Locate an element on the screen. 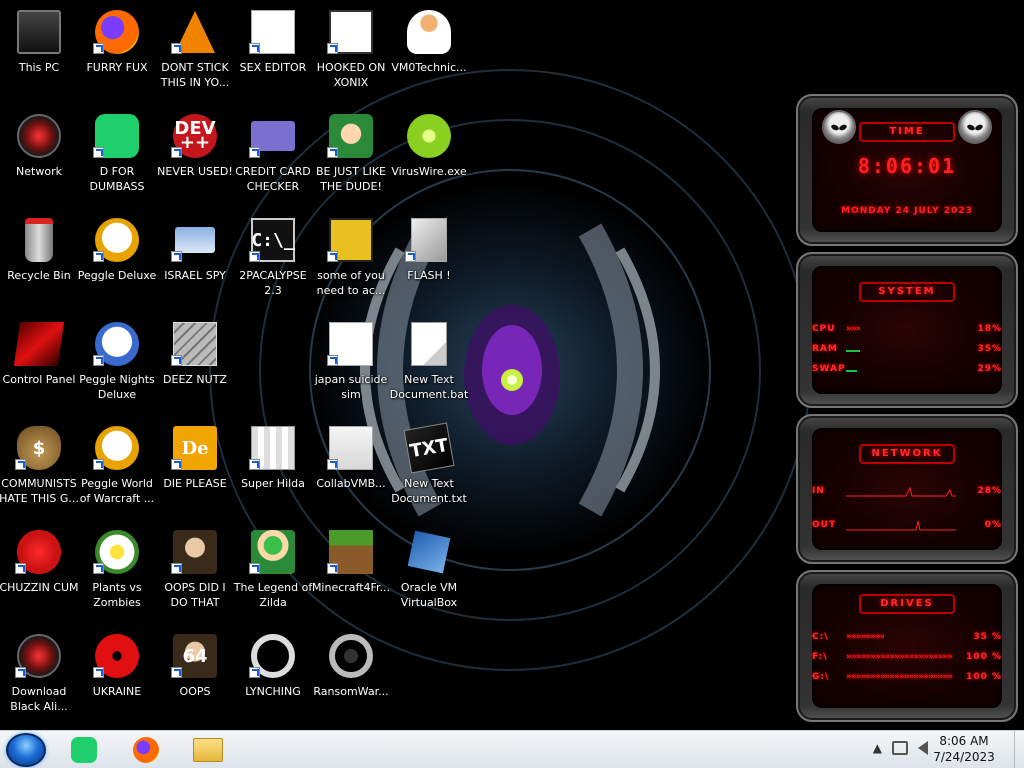 The height and width of the screenshot is (768, 1024). show-hidden-icons-chevron-icon: ▲ is located at coordinates (877, 748).